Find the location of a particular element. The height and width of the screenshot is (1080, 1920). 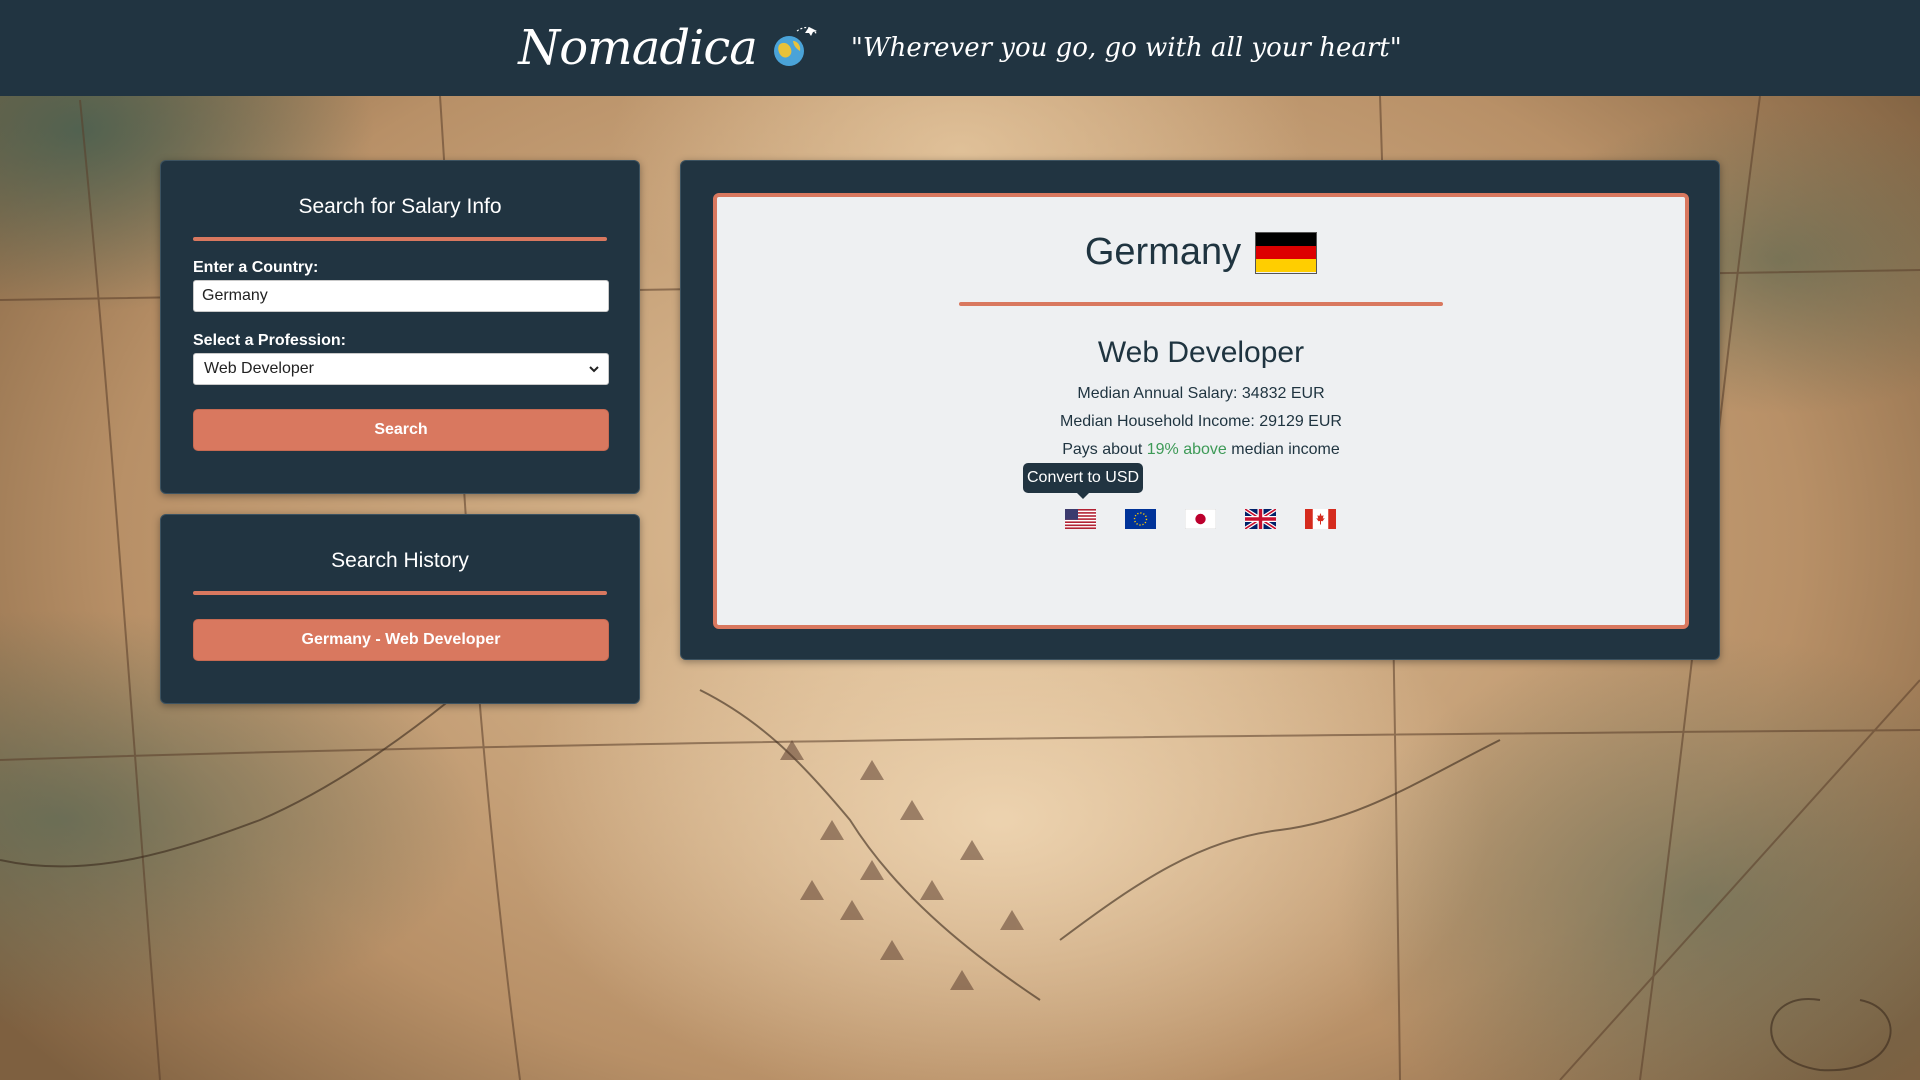

profession-select: Web Developer is located at coordinates (401, 369).